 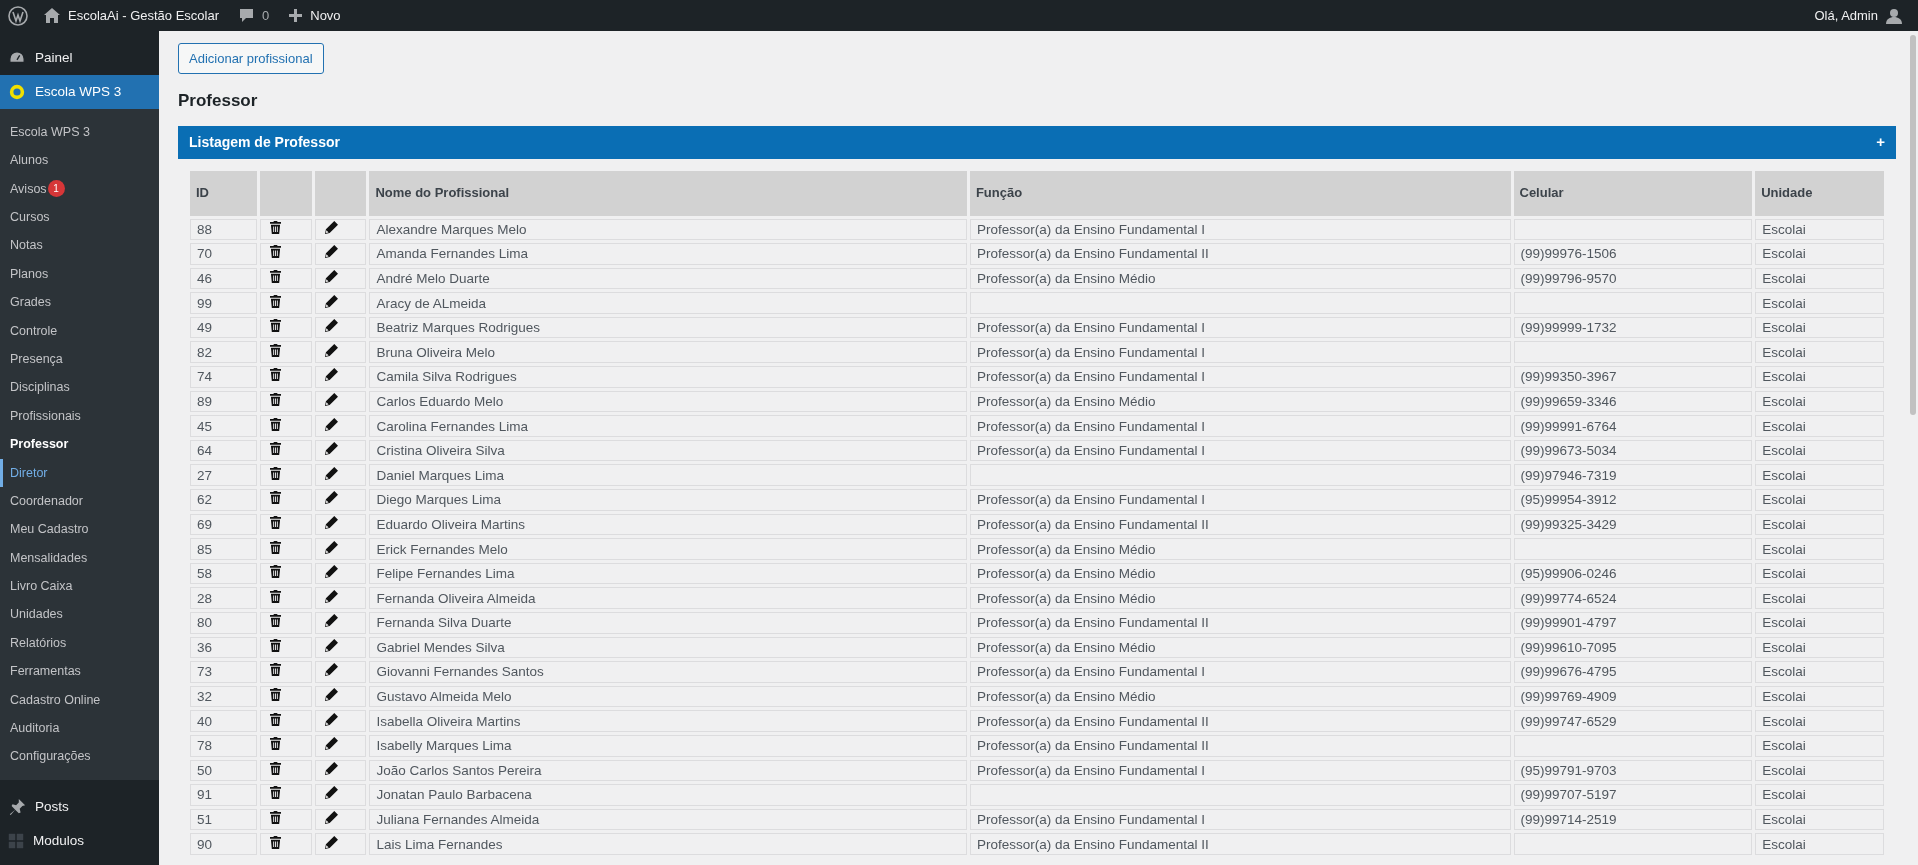 What do you see at coordinates (52, 15) in the screenshot?
I see `home-icon` at bounding box center [52, 15].